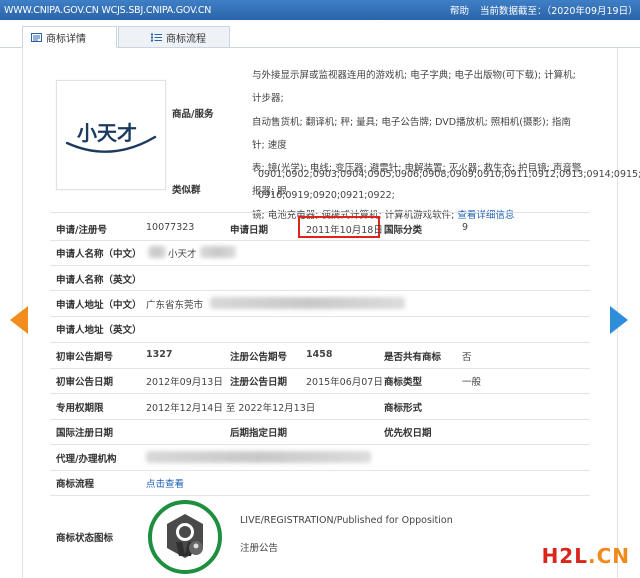 This screenshot has width=640, height=578. What do you see at coordinates (85, 382) in the screenshot?
I see `prelim-date-label: 初审公告日期` at bounding box center [85, 382].